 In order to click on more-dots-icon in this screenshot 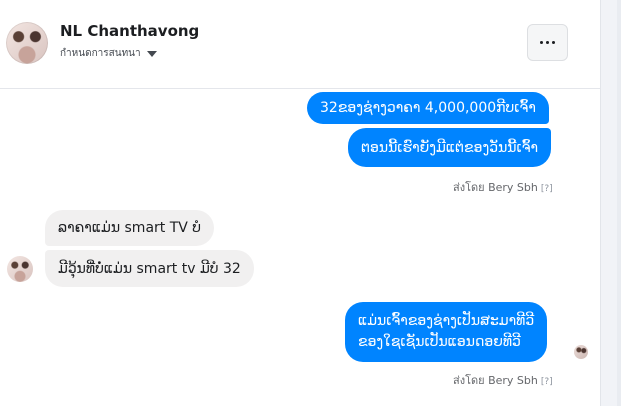, I will do `click(541, 42)`.